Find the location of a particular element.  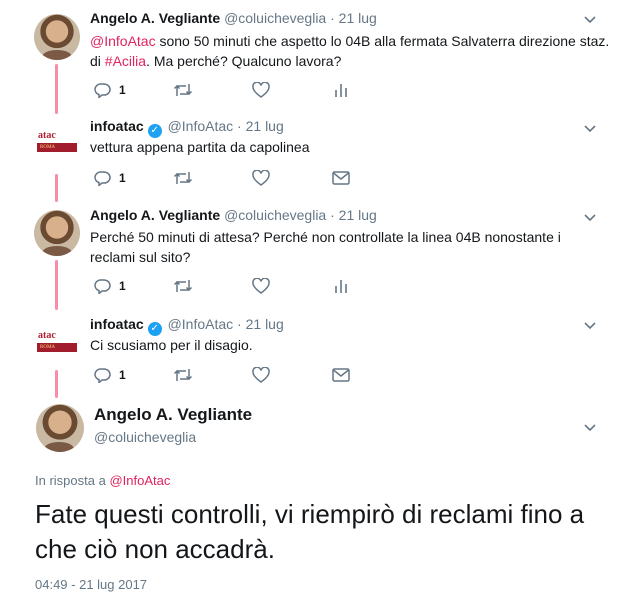

tweet-text: Ci scusiamo per il disagio. is located at coordinates (171, 345).